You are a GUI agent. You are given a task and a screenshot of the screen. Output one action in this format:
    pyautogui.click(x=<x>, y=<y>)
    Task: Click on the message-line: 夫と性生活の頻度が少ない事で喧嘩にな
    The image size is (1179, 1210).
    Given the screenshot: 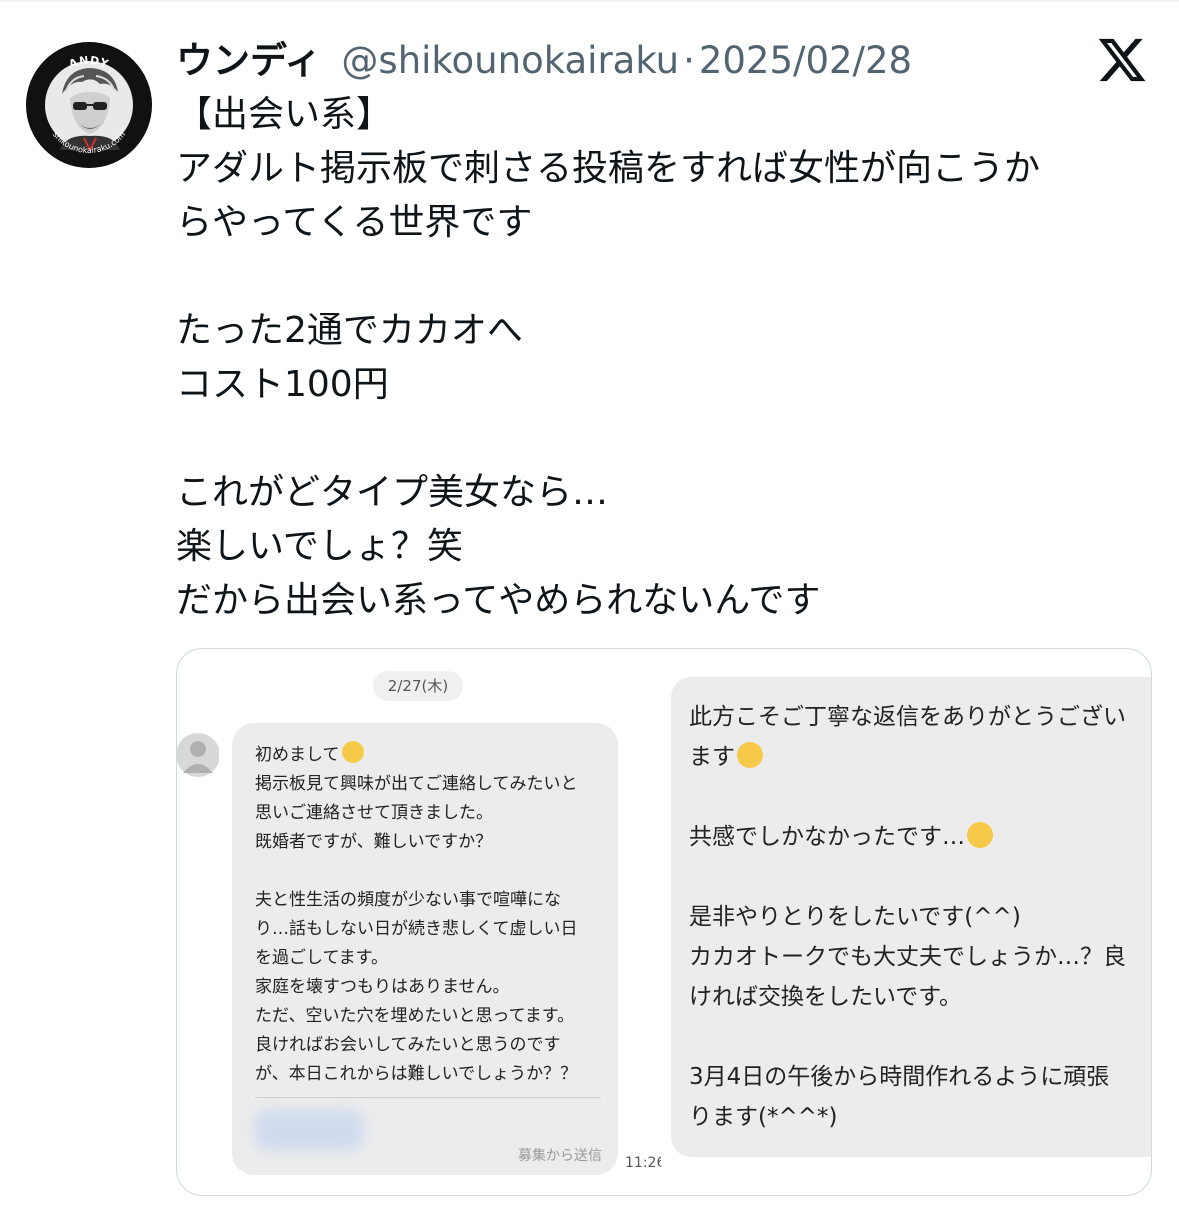 What is the action you would take?
    pyautogui.click(x=408, y=900)
    